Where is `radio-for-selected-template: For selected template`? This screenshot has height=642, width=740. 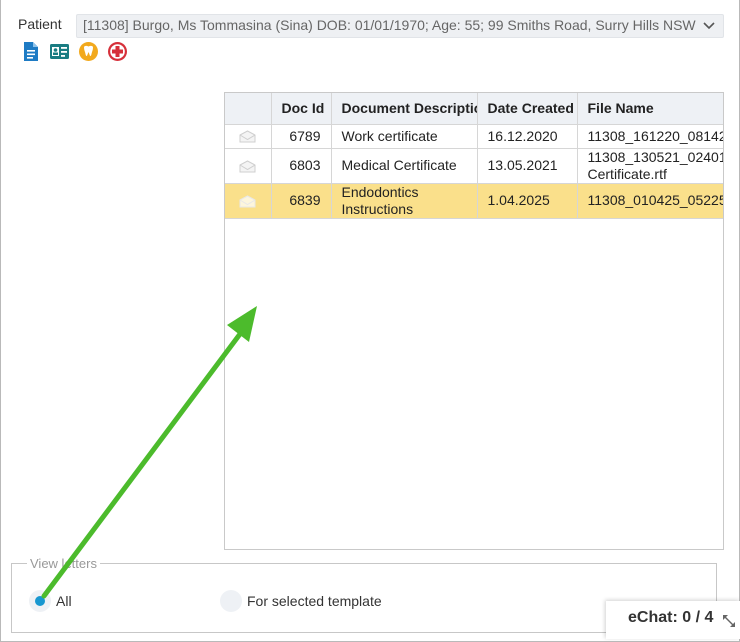 radio-for-selected-template: For selected template is located at coordinates (301, 601).